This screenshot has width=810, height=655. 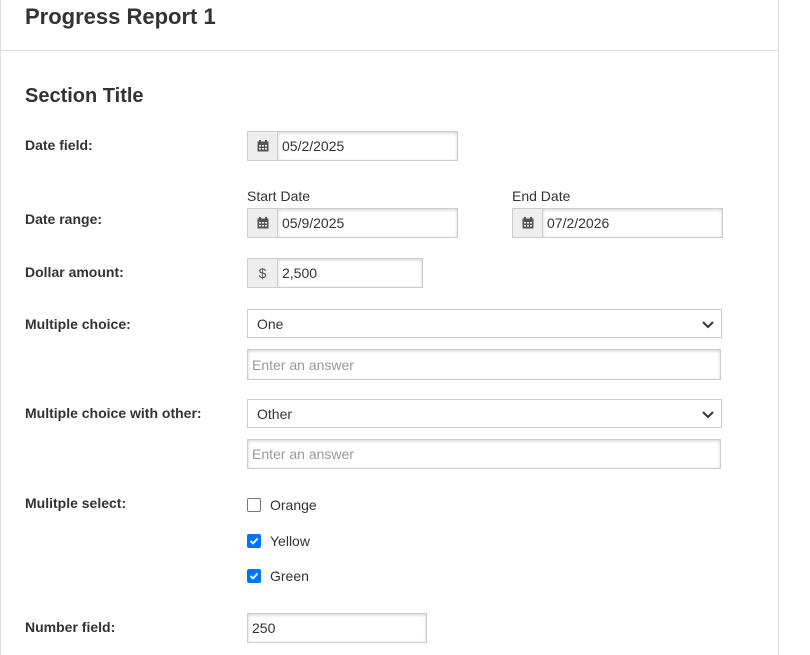 I want to click on checkbox-label: Orange, so click(x=293, y=505).